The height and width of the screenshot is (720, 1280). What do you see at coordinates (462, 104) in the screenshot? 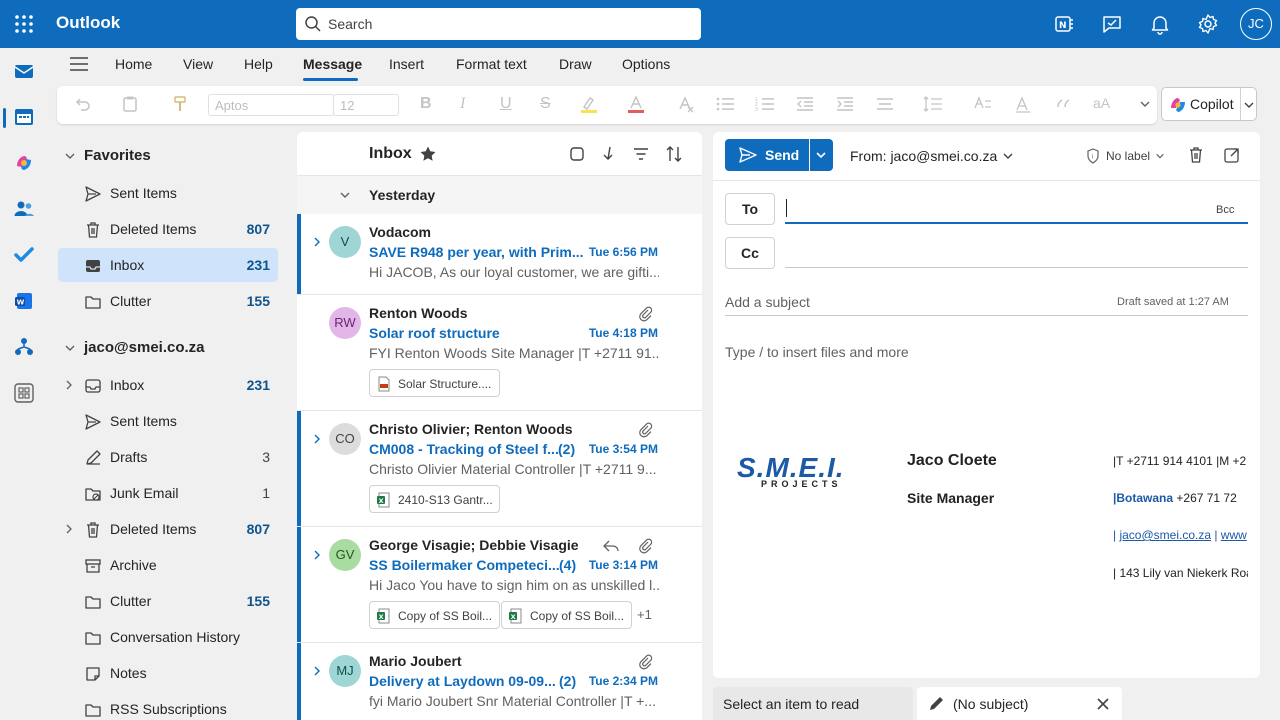
I see `italic-icon: I` at bounding box center [462, 104].